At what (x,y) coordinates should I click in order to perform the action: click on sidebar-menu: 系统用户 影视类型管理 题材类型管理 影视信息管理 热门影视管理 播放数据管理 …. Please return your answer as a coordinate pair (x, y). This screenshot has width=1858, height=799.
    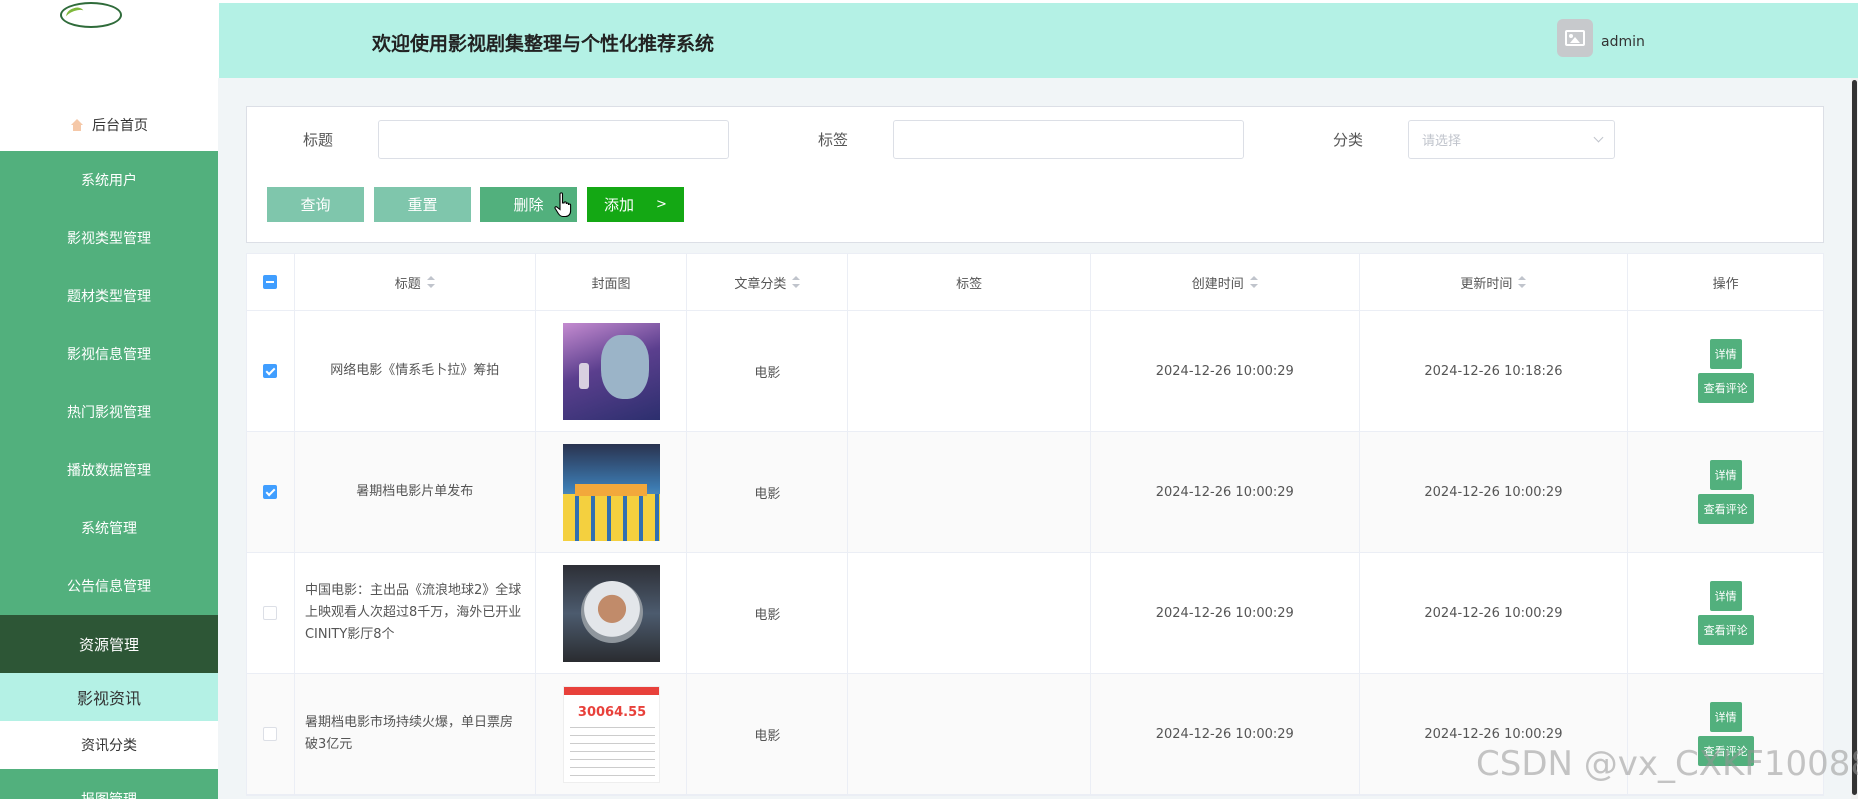
    Looking at the image, I should click on (109, 475).